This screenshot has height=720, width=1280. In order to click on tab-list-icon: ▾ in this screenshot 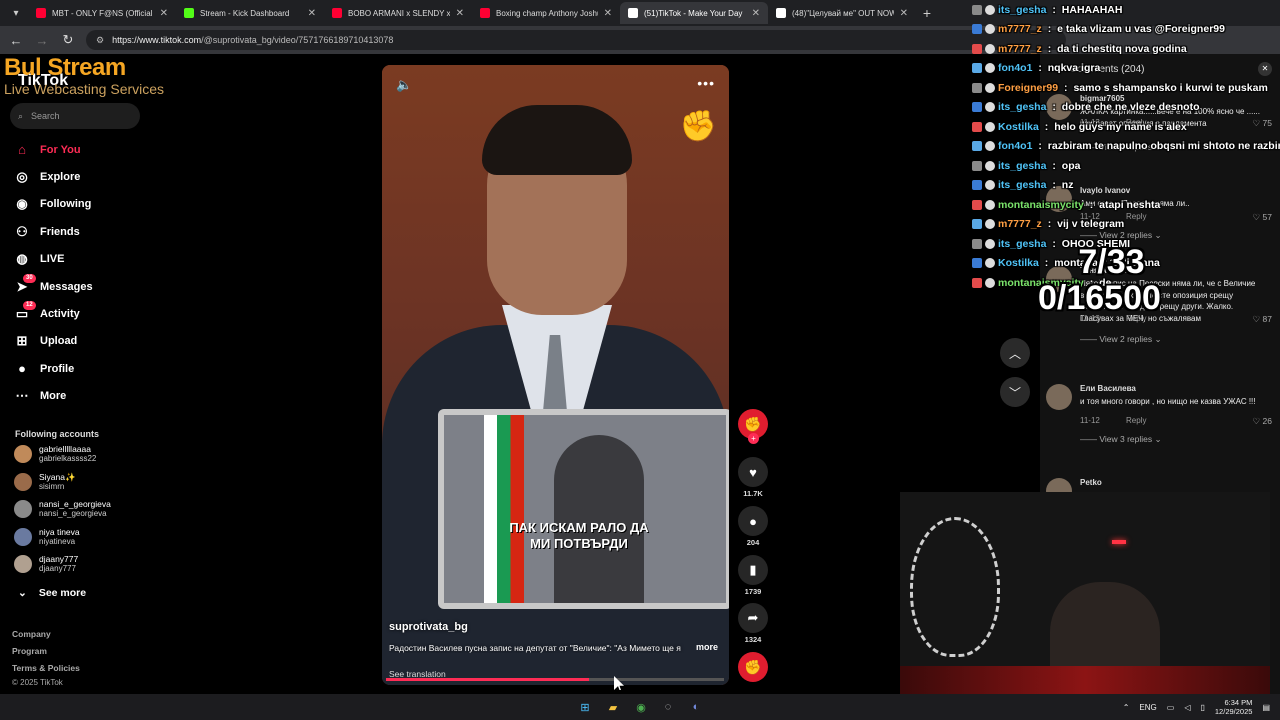, I will do `click(16, 13)`.